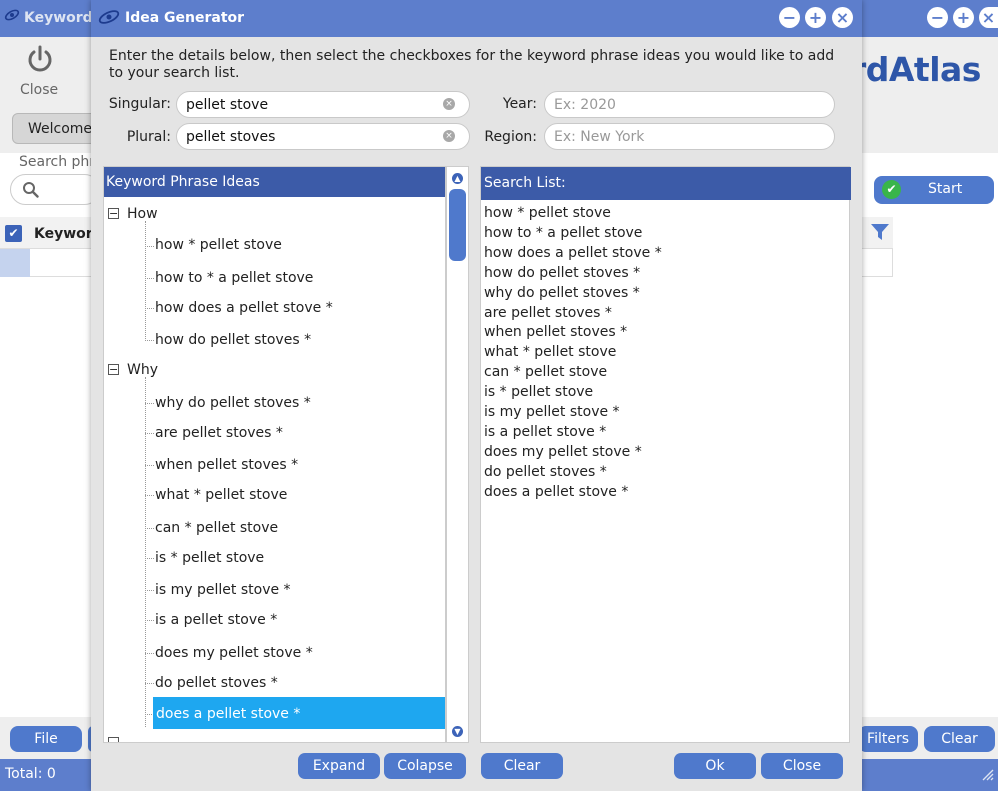  What do you see at coordinates (425, 766) in the screenshot?
I see `collapse-button: Colapse` at bounding box center [425, 766].